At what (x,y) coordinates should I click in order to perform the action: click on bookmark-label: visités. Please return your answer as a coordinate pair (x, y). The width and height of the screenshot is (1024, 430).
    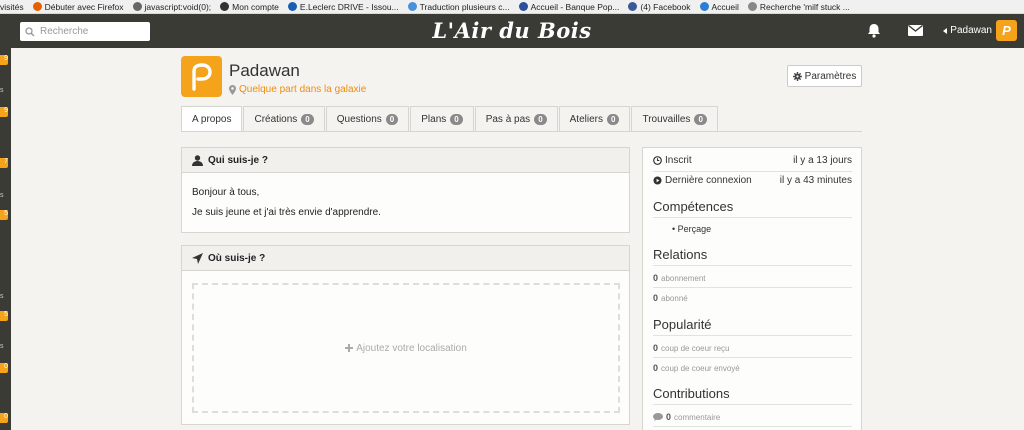
    Looking at the image, I should click on (12, 6).